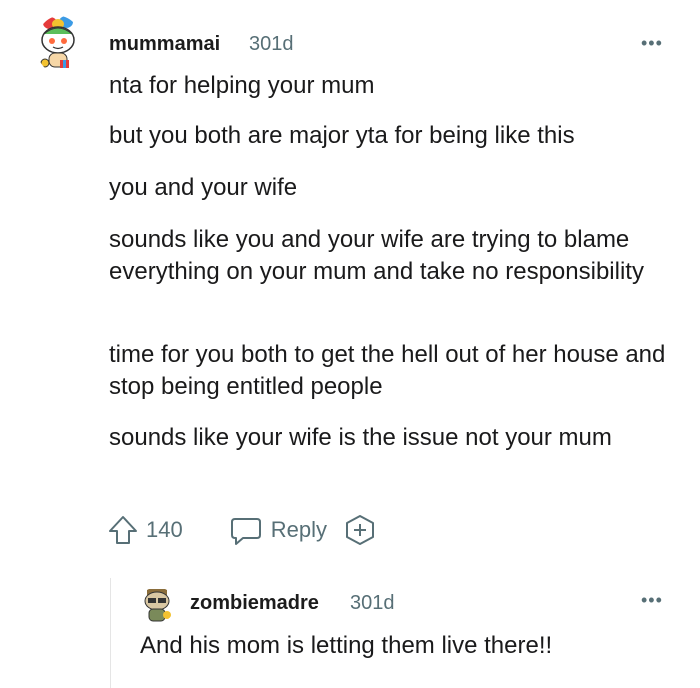 The height and width of the screenshot is (688, 700). I want to click on award-button, so click(360, 530).